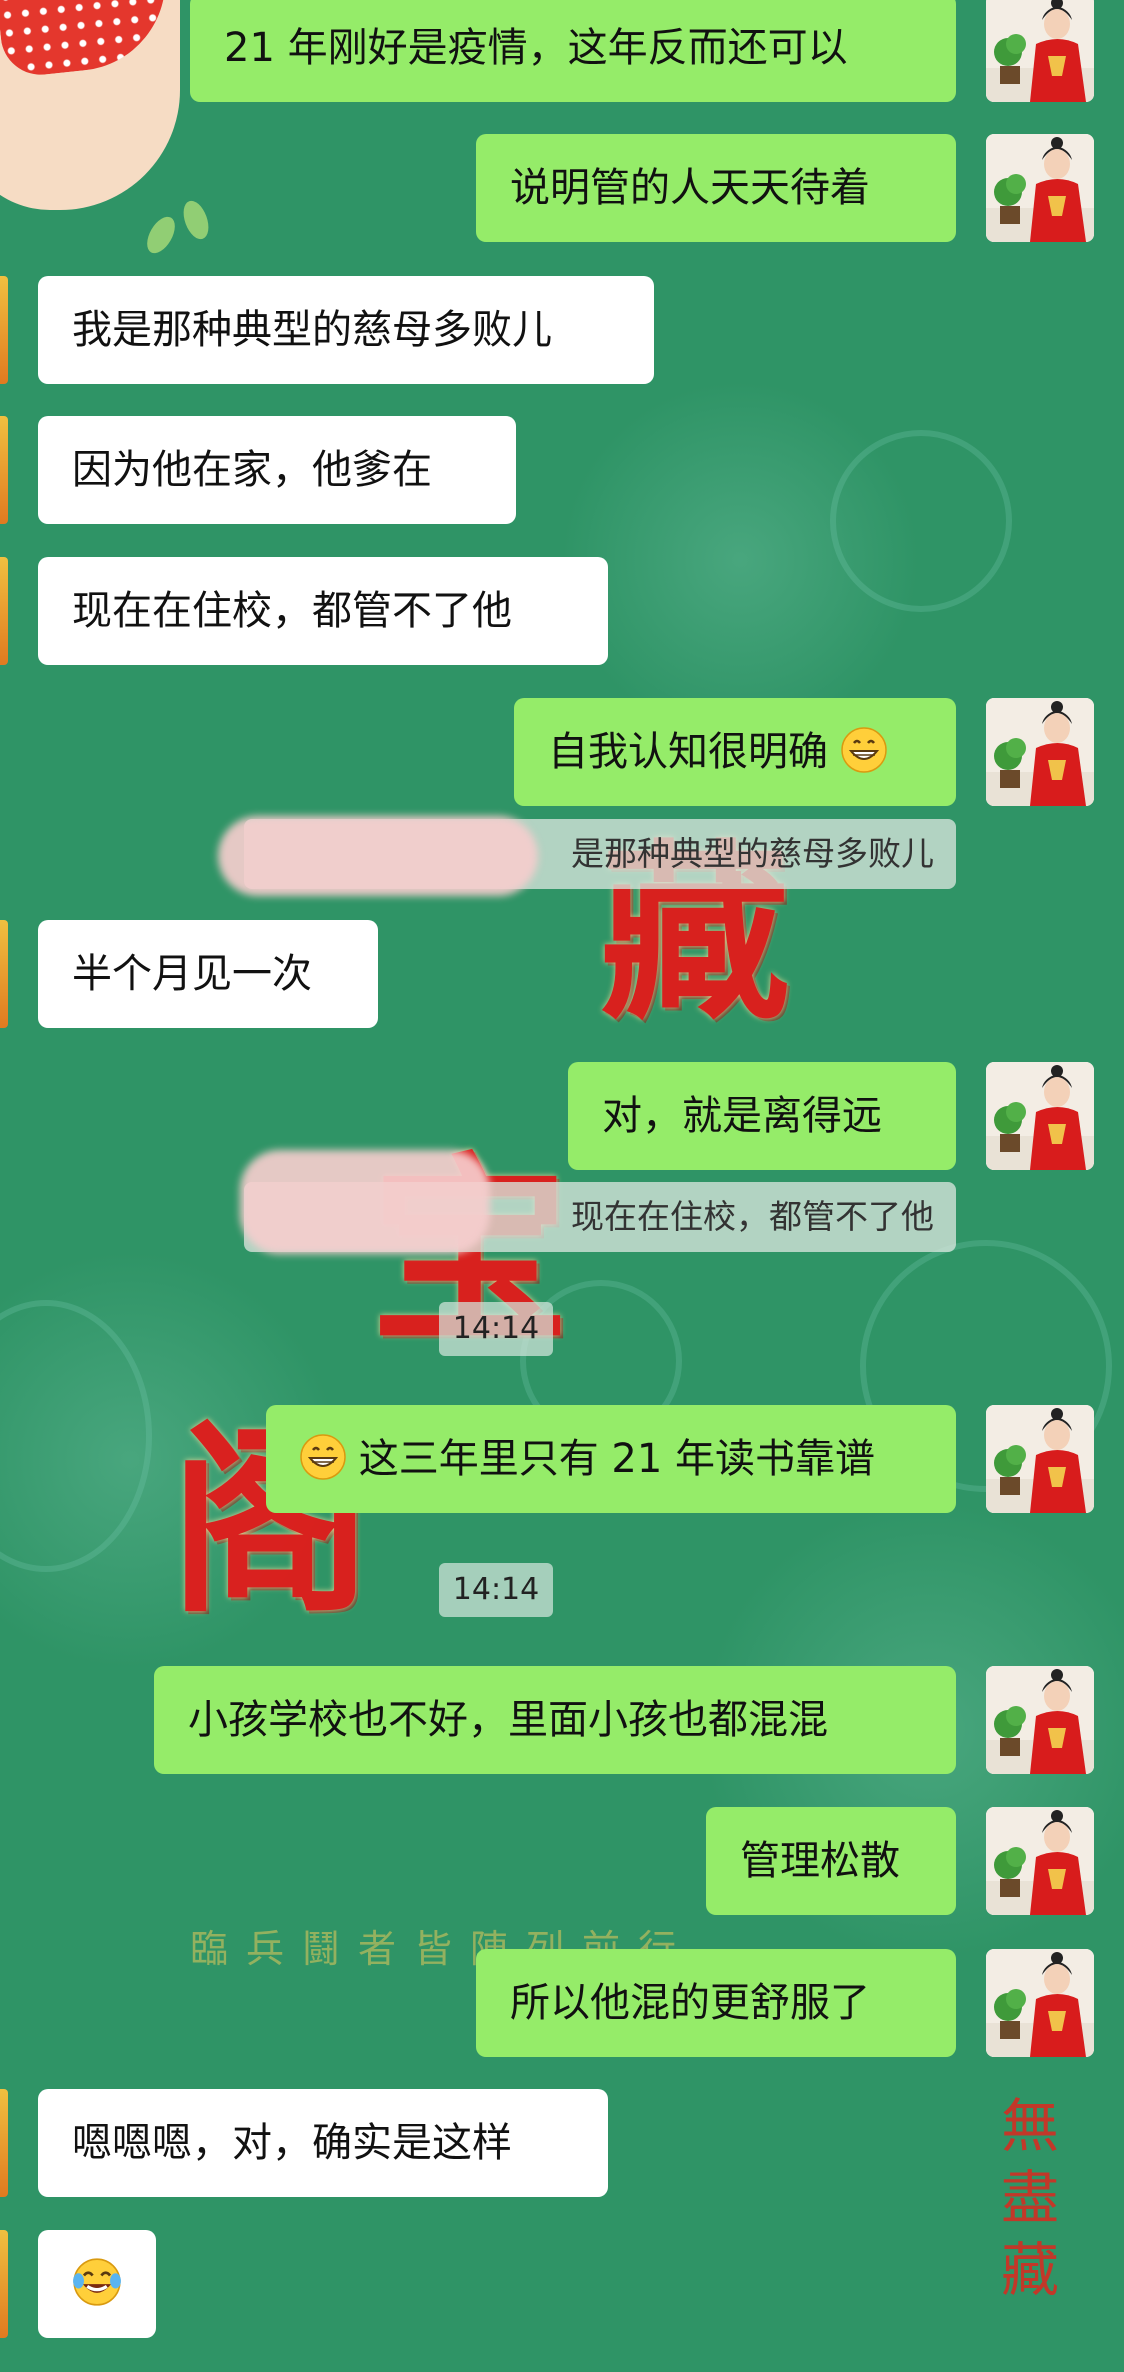  Describe the element at coordinates (716, 188) in the screenshot. I see `message-bubble: 说明管的人天天待着` at that location.